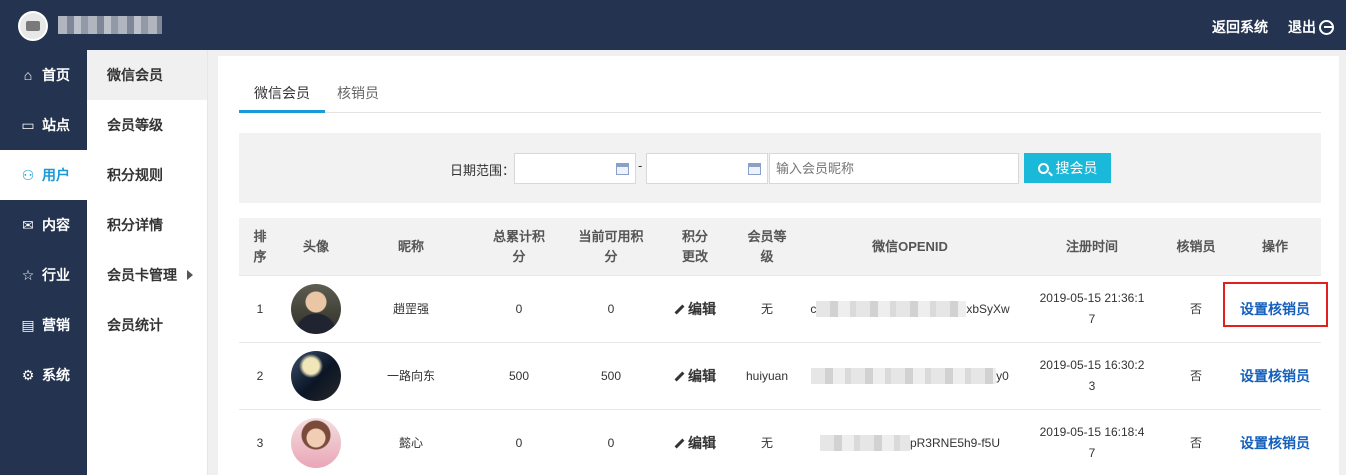  I want to click on star-icon: ☆, so click(28, 274).